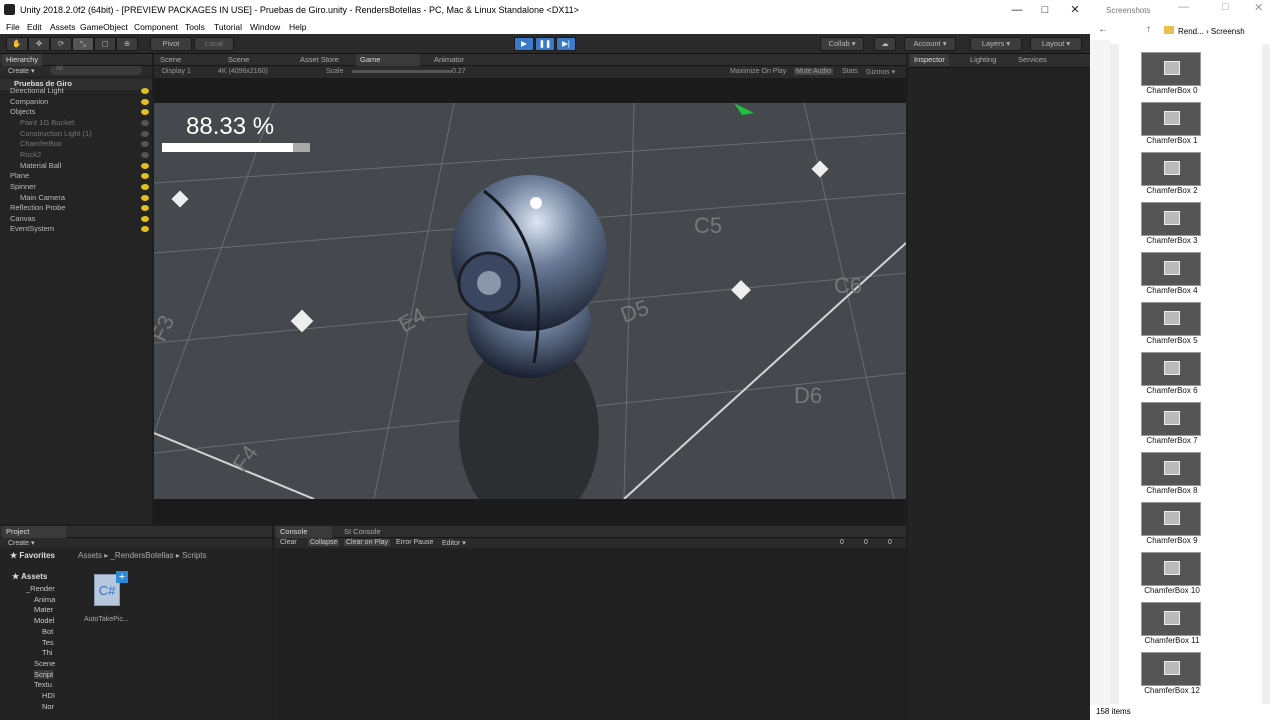  I want to click on hand-tool-icon: ✋, so click(17, 44).